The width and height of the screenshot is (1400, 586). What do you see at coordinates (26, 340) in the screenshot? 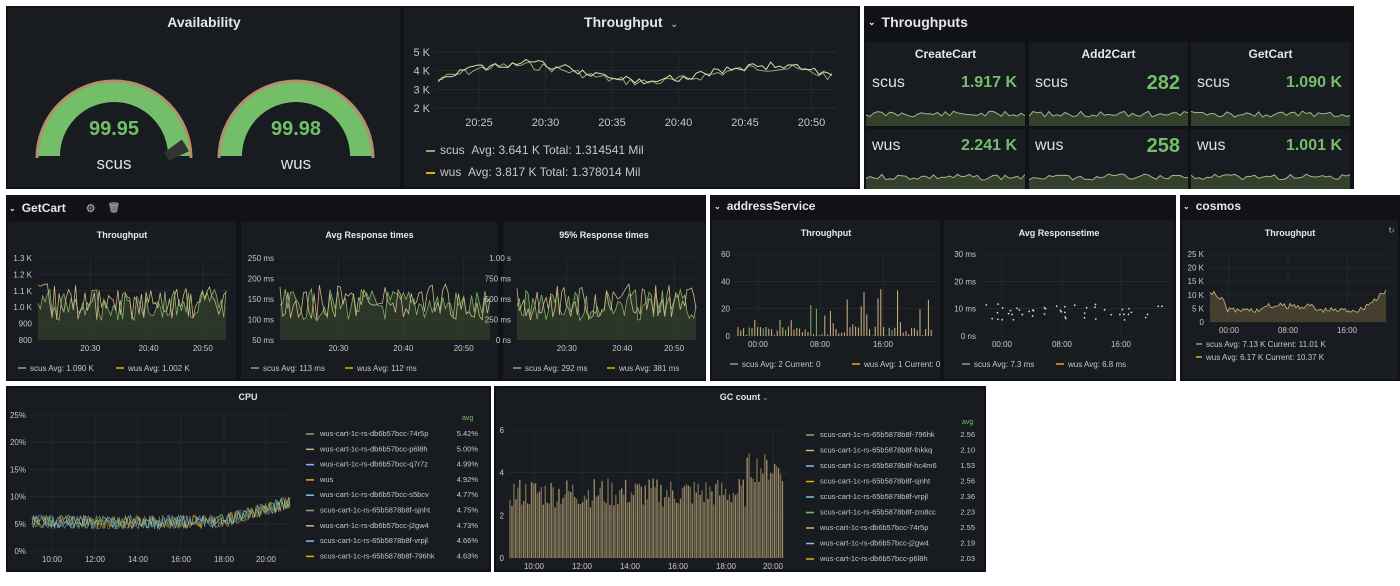
I see `y-tick-label: 800` at bounding box center [26, 340].